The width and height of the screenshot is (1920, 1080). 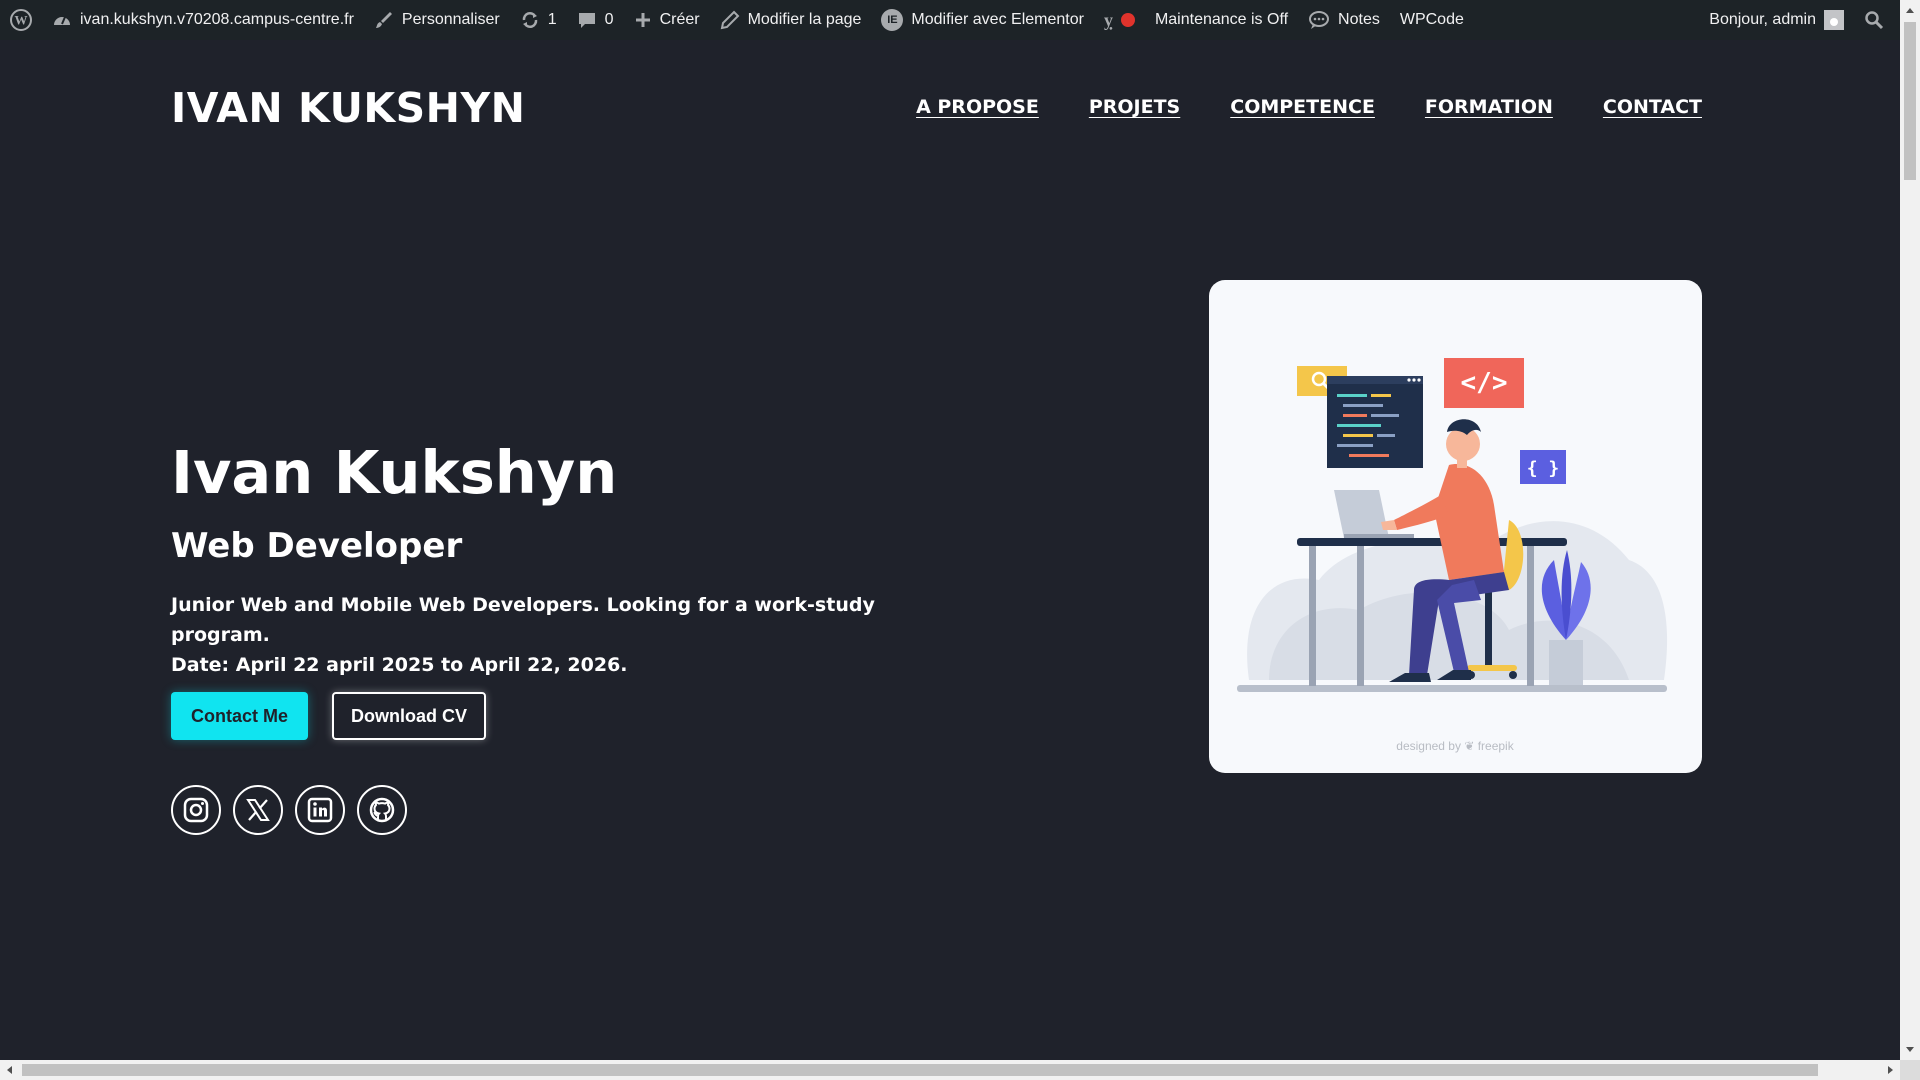 I want to click on account-menu: Bonjour, admin, so click(x=1776, y=20).